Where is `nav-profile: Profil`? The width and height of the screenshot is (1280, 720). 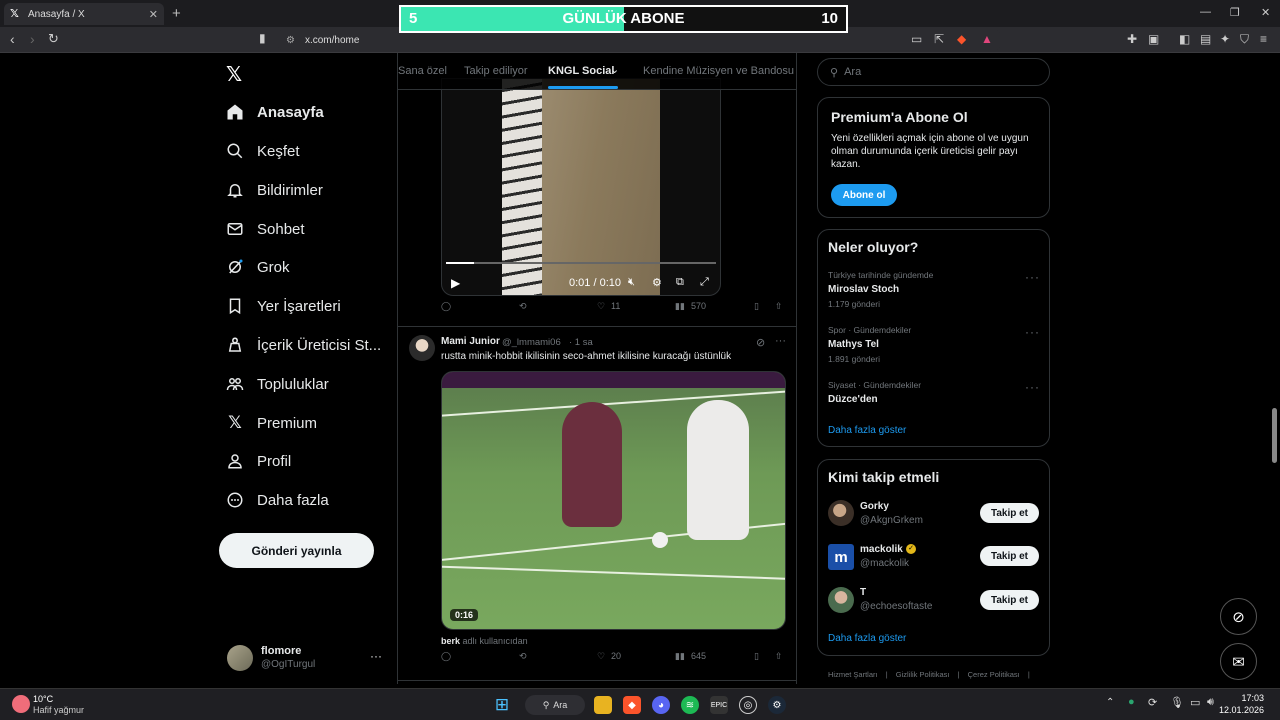
nav-profile: Profil is located at coordinates (258, 461).